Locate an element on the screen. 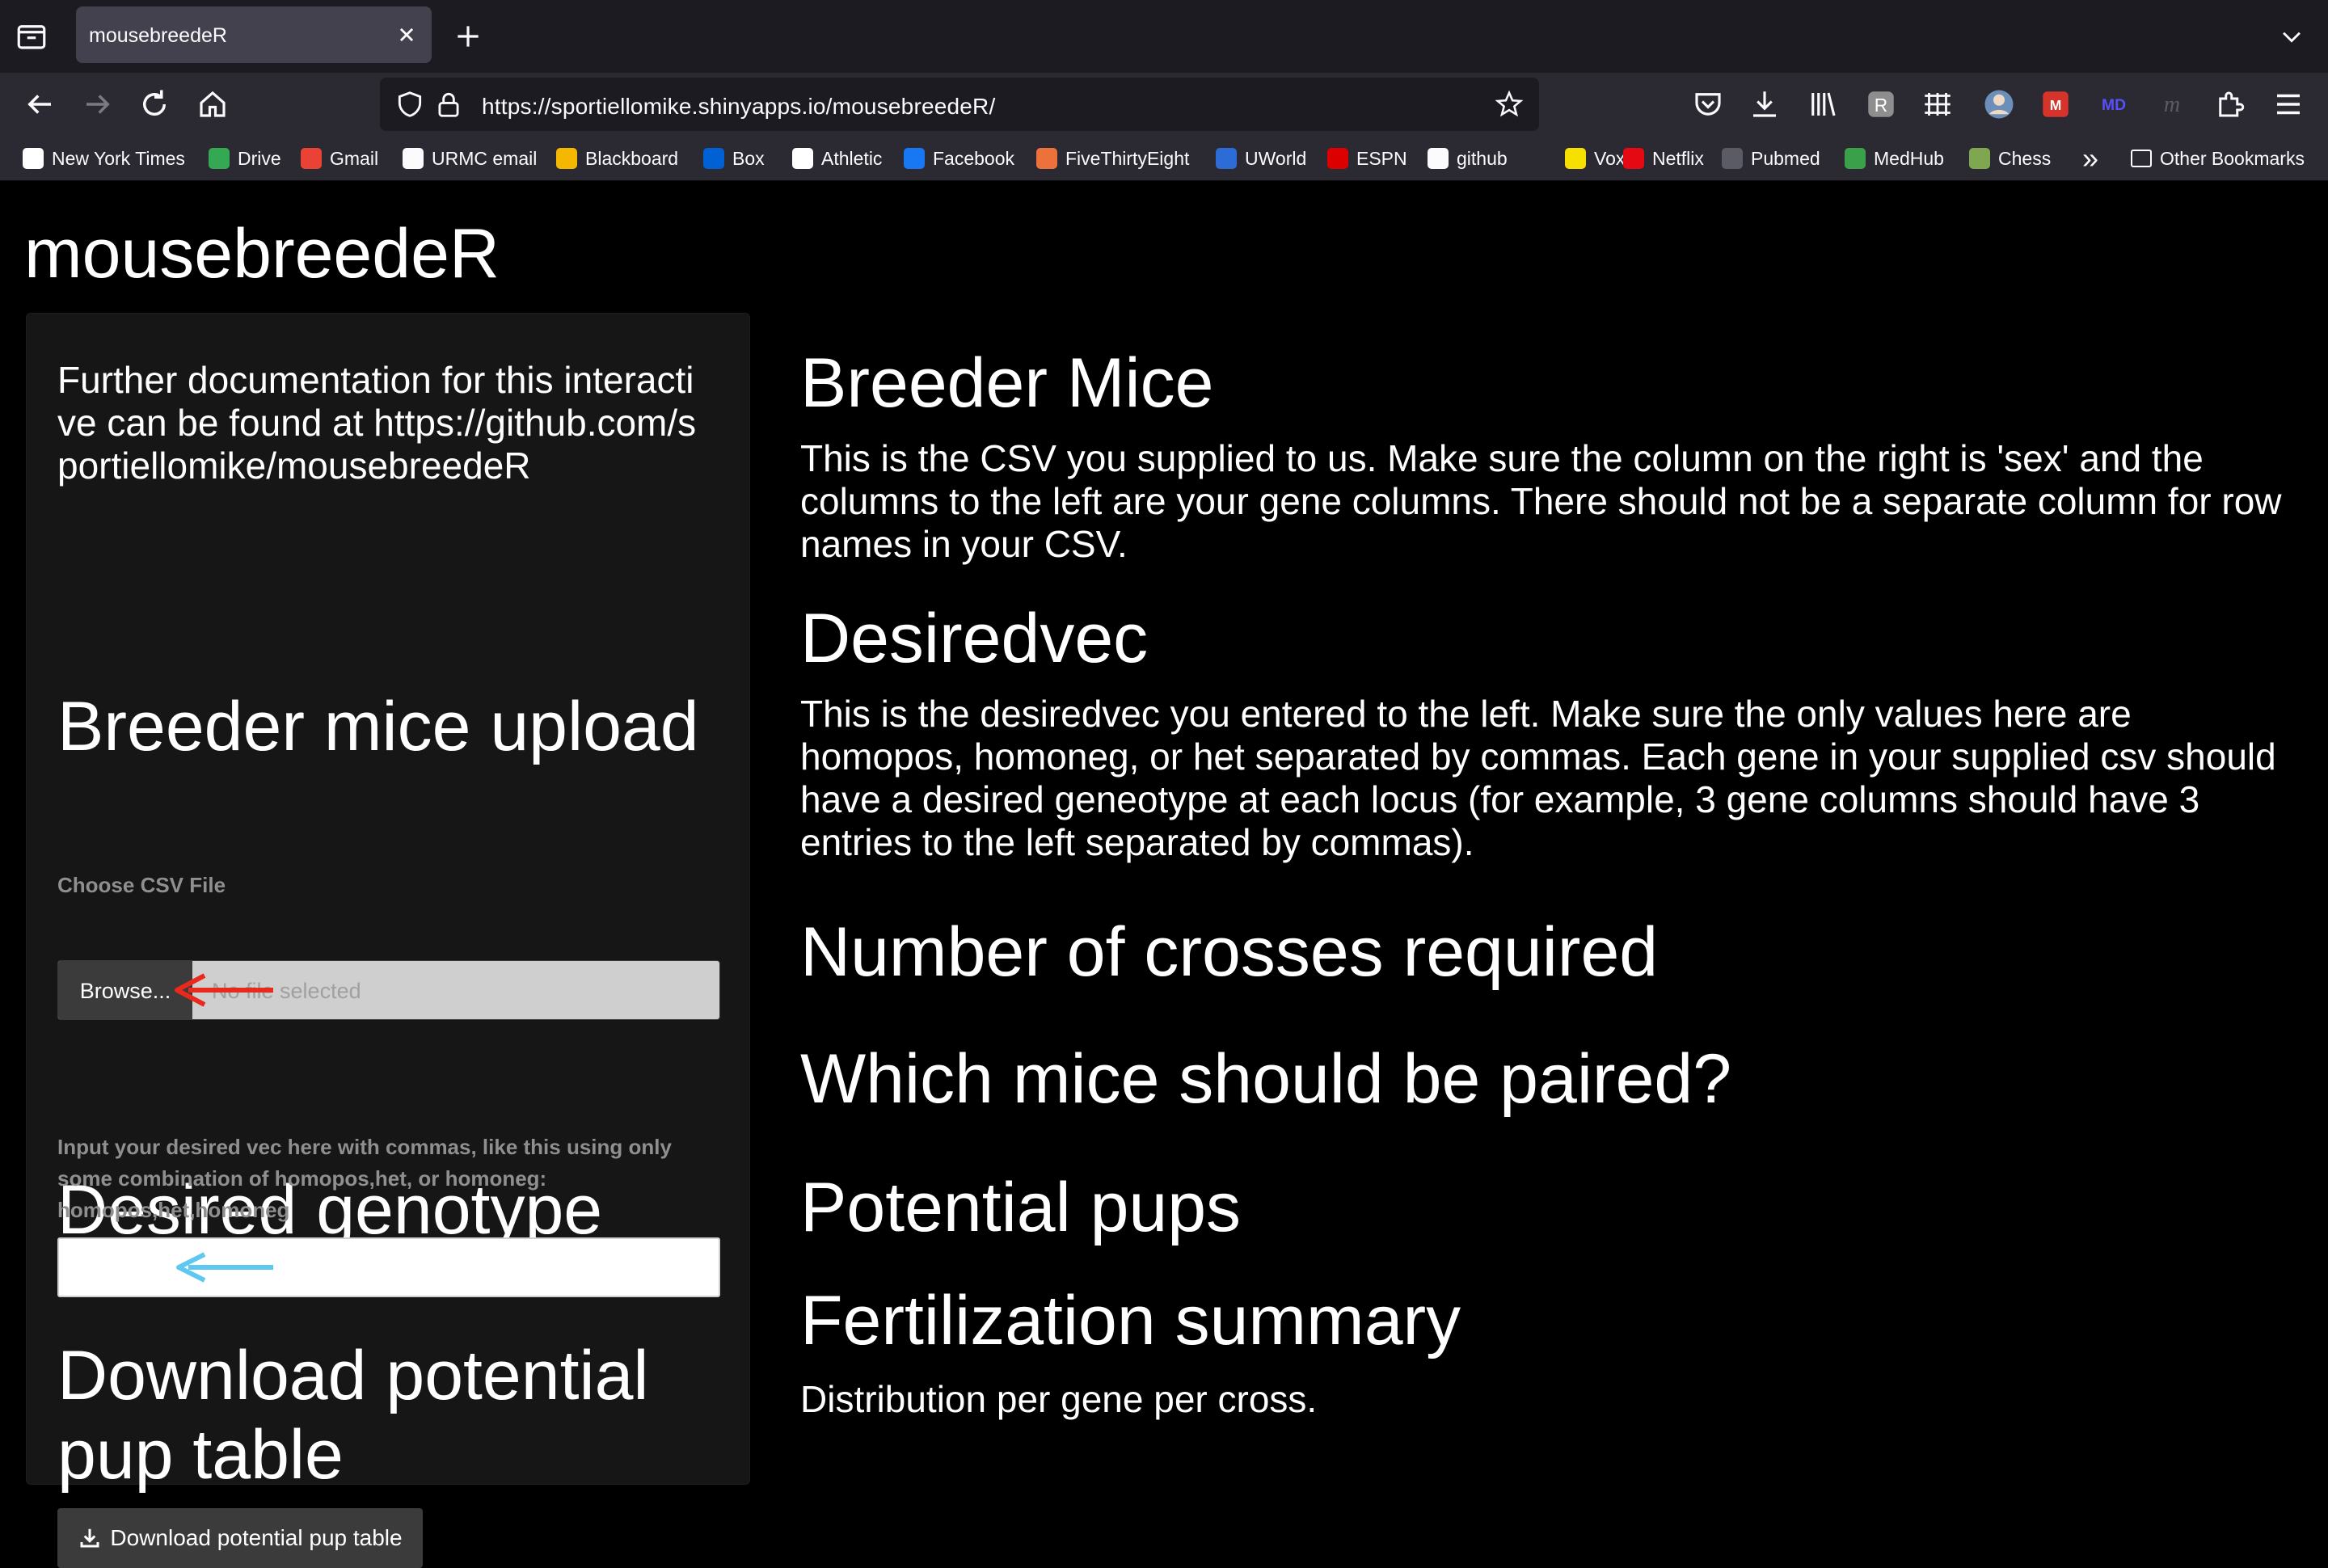 The width and height of the screenshot is (2328, 1568). bookmark-chess: Chess is located at coordinates (2010, 158).